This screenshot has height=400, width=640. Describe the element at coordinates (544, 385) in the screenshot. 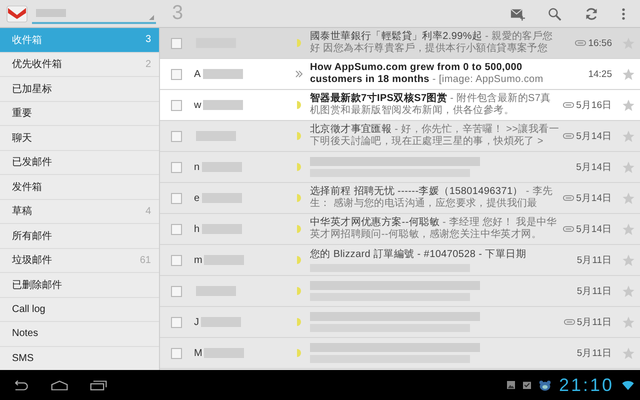

I see `bear-icon` at that location.